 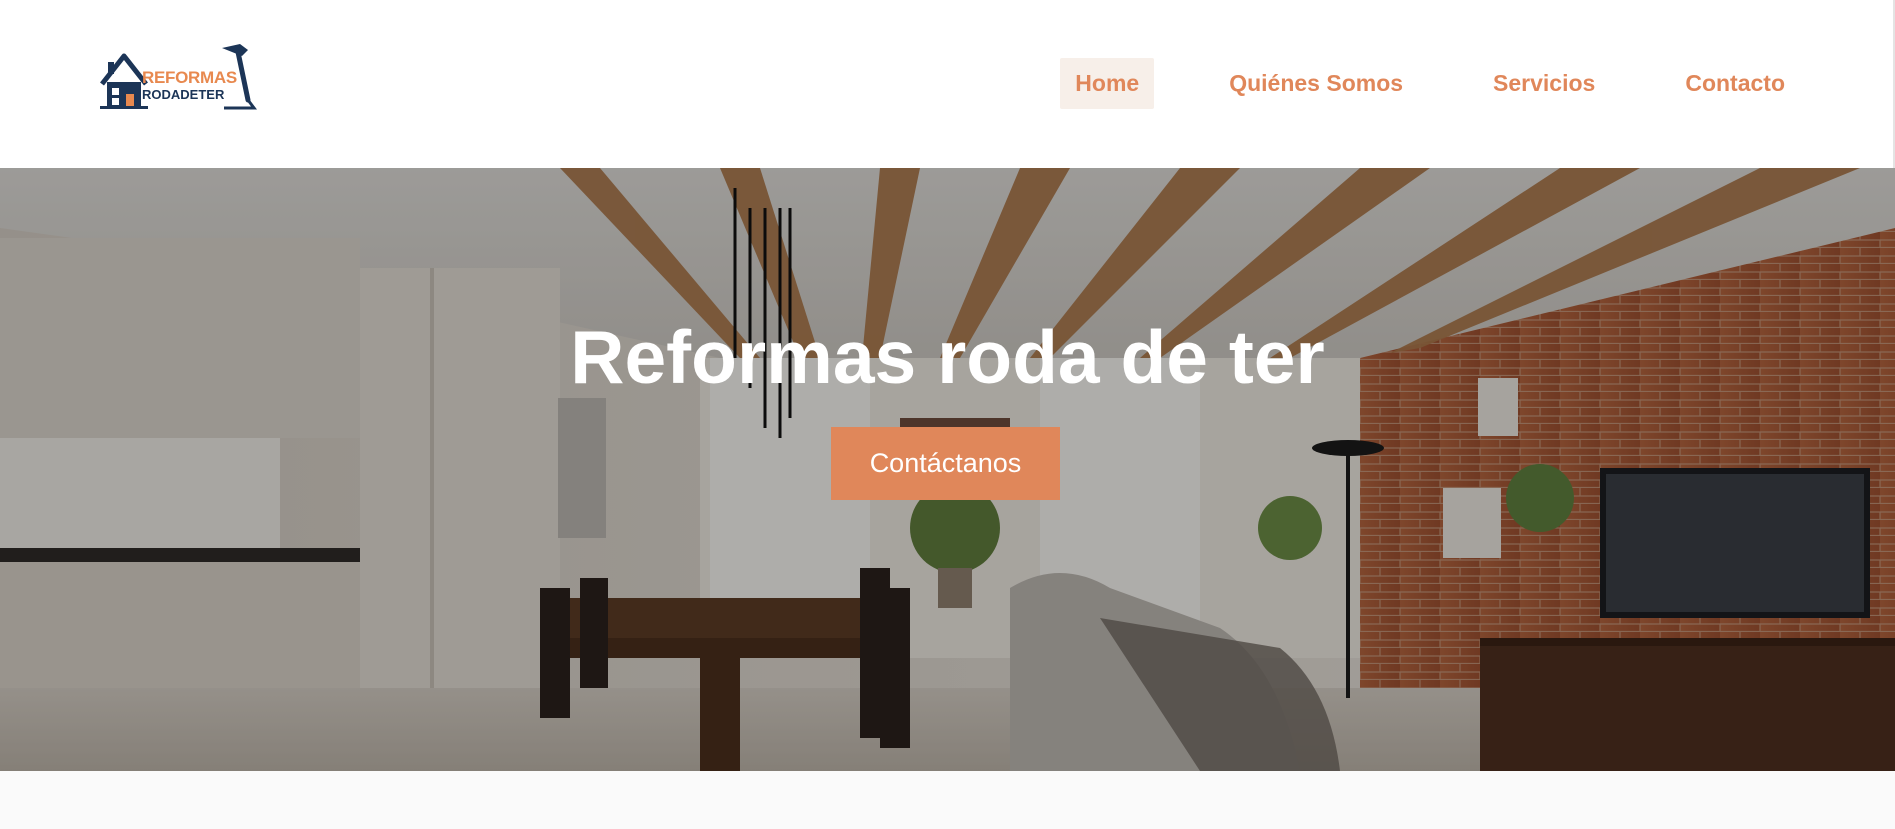 I want to click on nav-item-home: Home, so click(x=1107, y=83).